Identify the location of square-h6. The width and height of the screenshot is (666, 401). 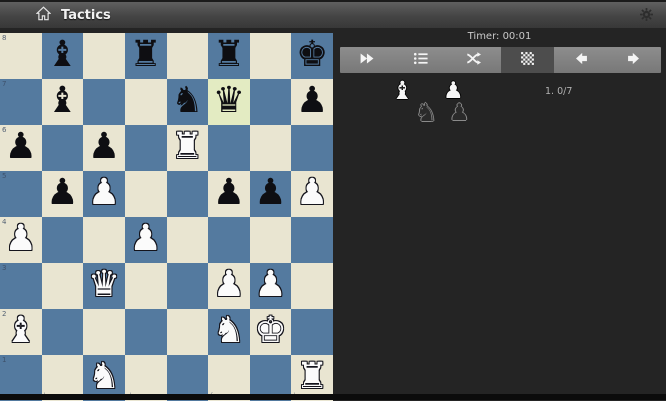
(312, 148).